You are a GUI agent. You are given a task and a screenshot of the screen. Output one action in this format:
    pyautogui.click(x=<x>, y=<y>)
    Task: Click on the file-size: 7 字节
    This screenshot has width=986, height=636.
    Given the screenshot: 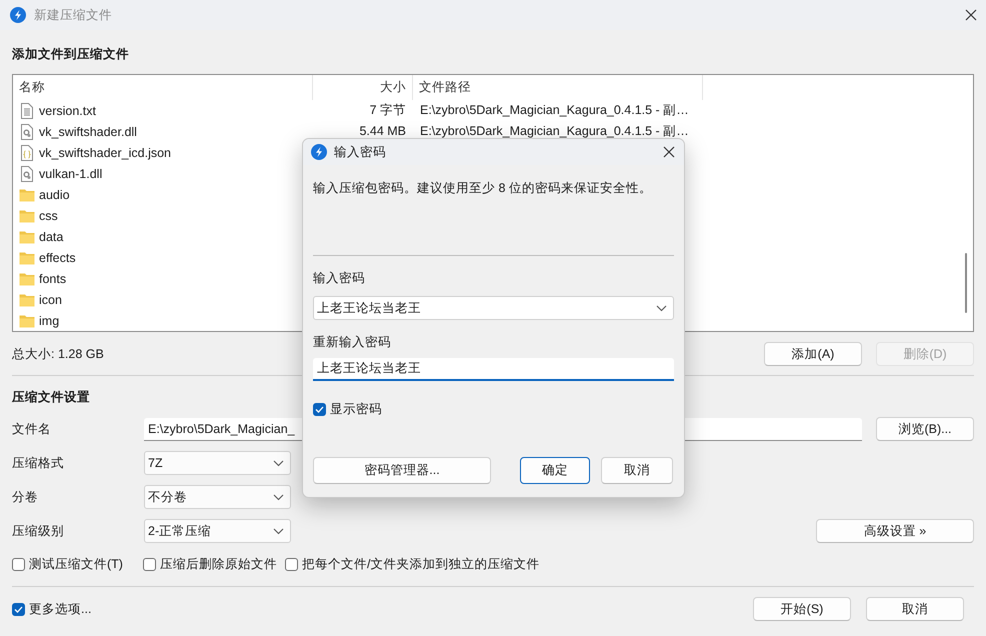 What is the action you would take?
    pyautogui.click(x=388, y=110)
    